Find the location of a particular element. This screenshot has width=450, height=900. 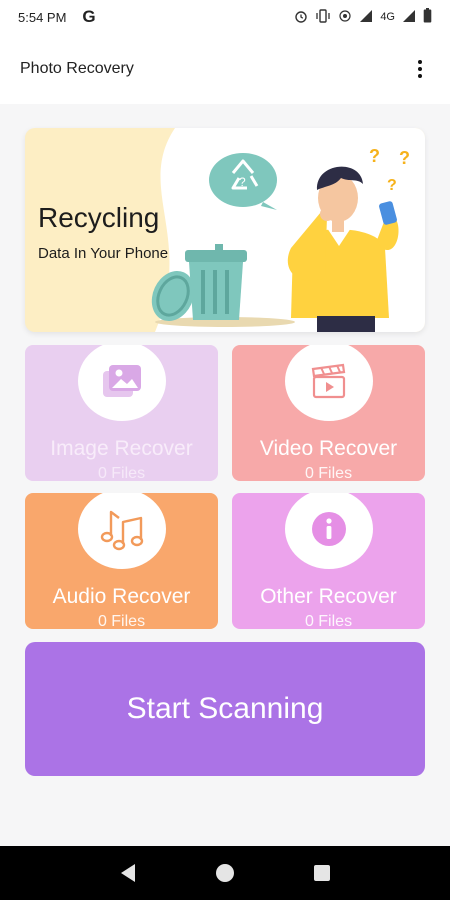

more-vert-icon is located at coordinates (420, 62).